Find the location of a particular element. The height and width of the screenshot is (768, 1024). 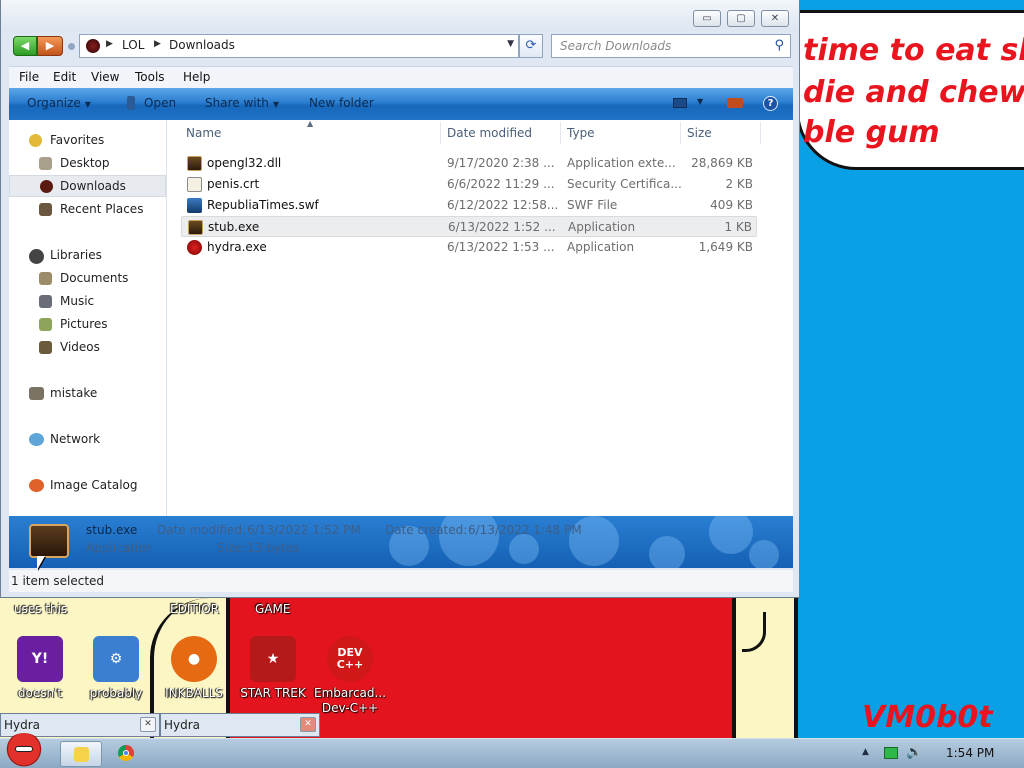

file-name: RepubliaTimes.swf is located at coordinates (263, 205).